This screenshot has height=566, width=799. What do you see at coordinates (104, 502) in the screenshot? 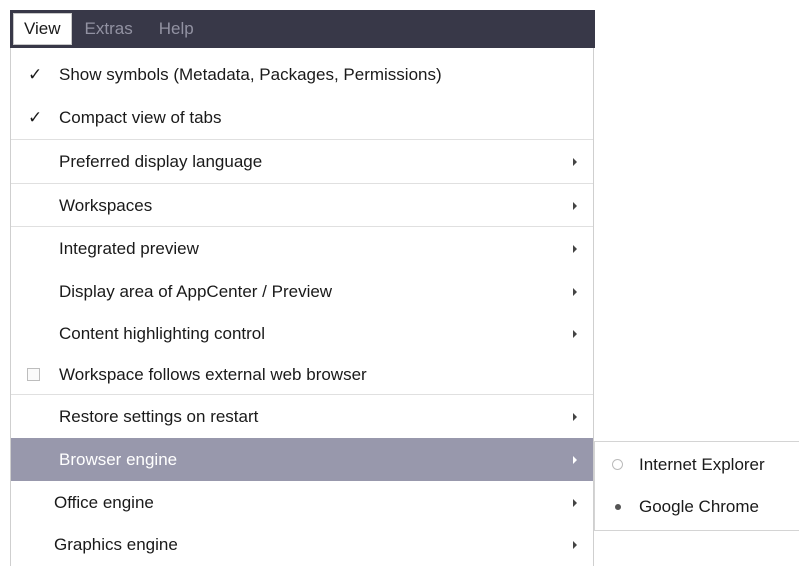
I see `menu-item-label: Office engine` at bounding box center [104, 502].